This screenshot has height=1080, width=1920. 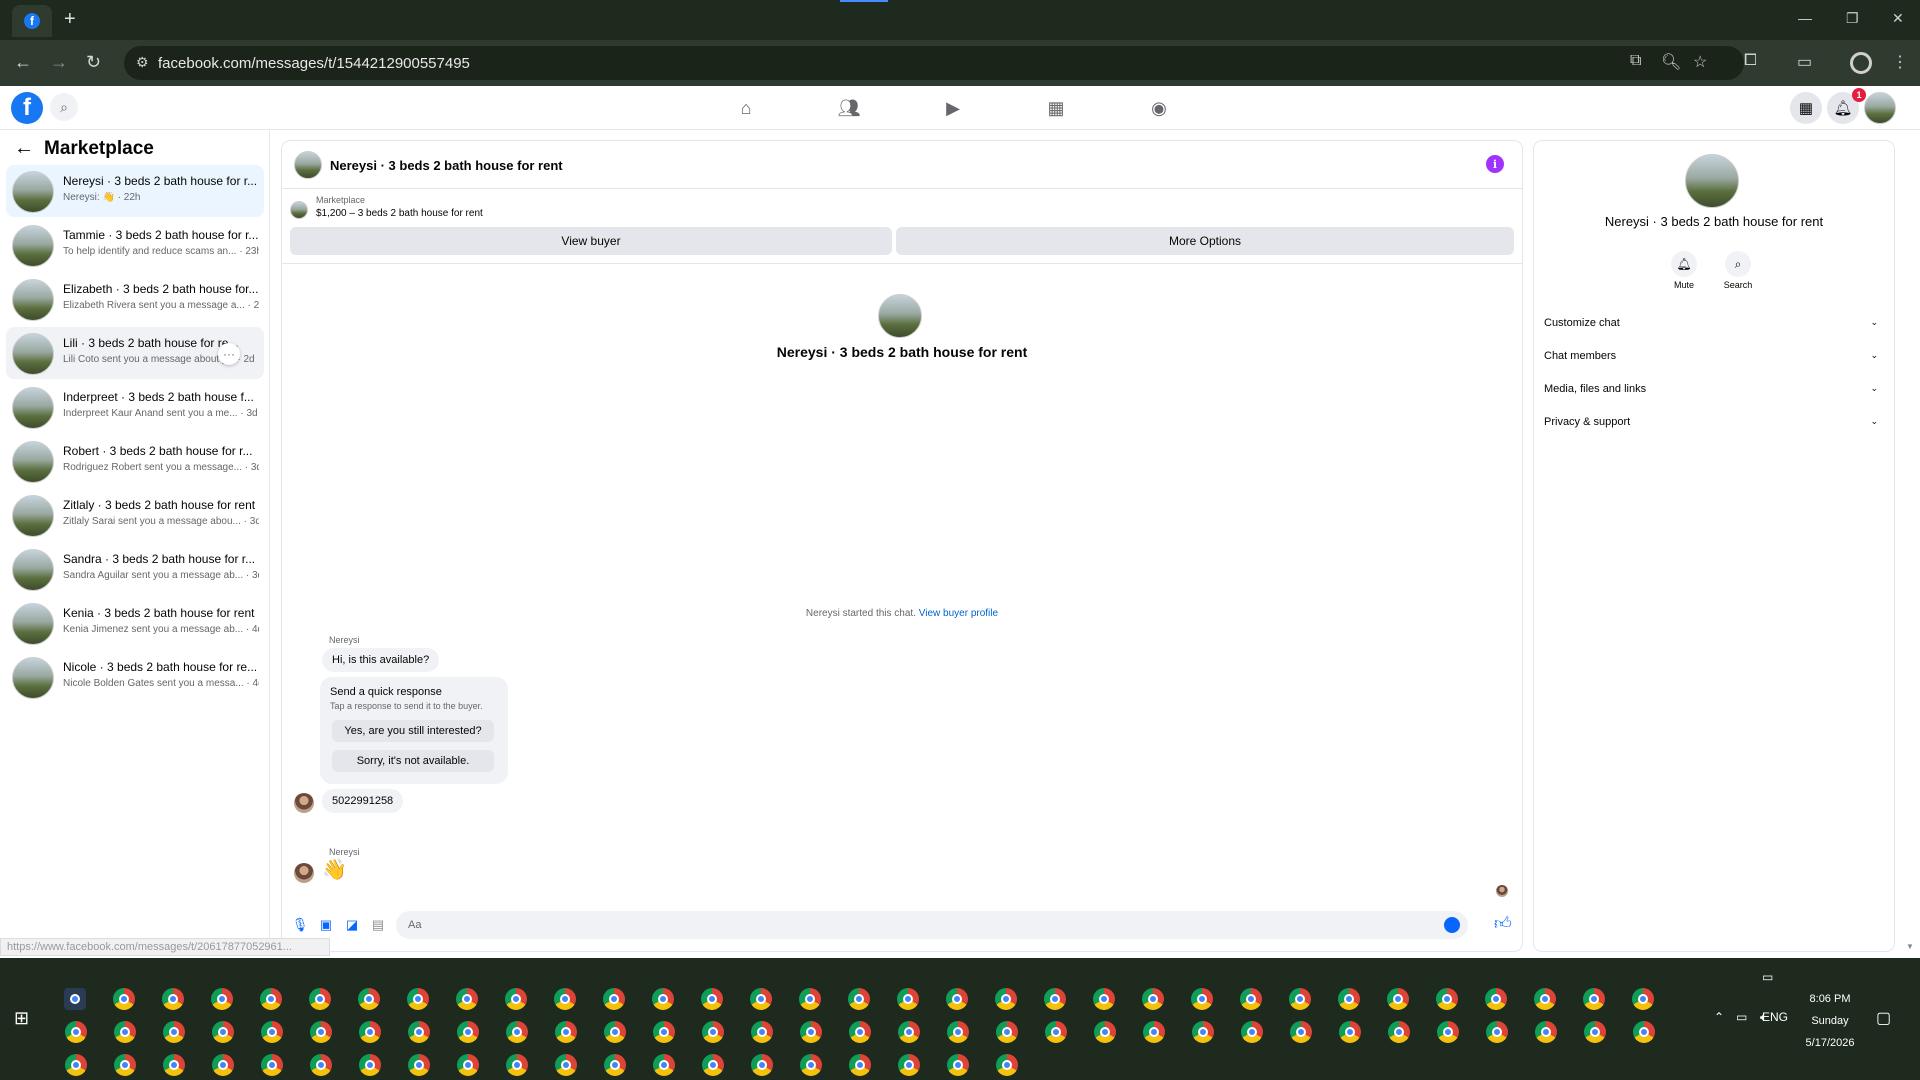 What do you see at coordinates (352, 925) in the screenshot?
I see `sticker-icon: ◪` at bounding box center [352, 925].